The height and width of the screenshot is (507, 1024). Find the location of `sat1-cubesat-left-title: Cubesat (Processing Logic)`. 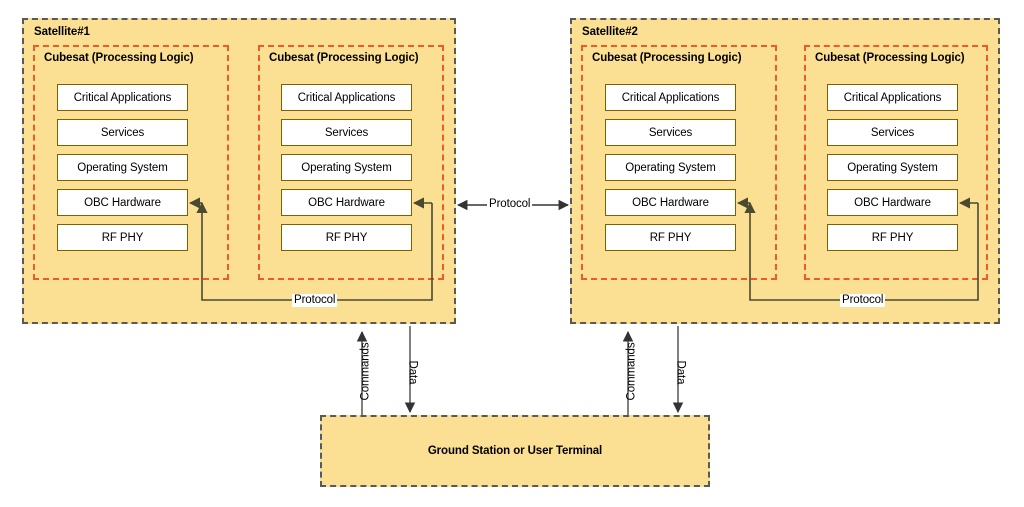

sat1-cubesat-left-title: Cubesat (Processing Logic) is located at coordinates (119, 58).